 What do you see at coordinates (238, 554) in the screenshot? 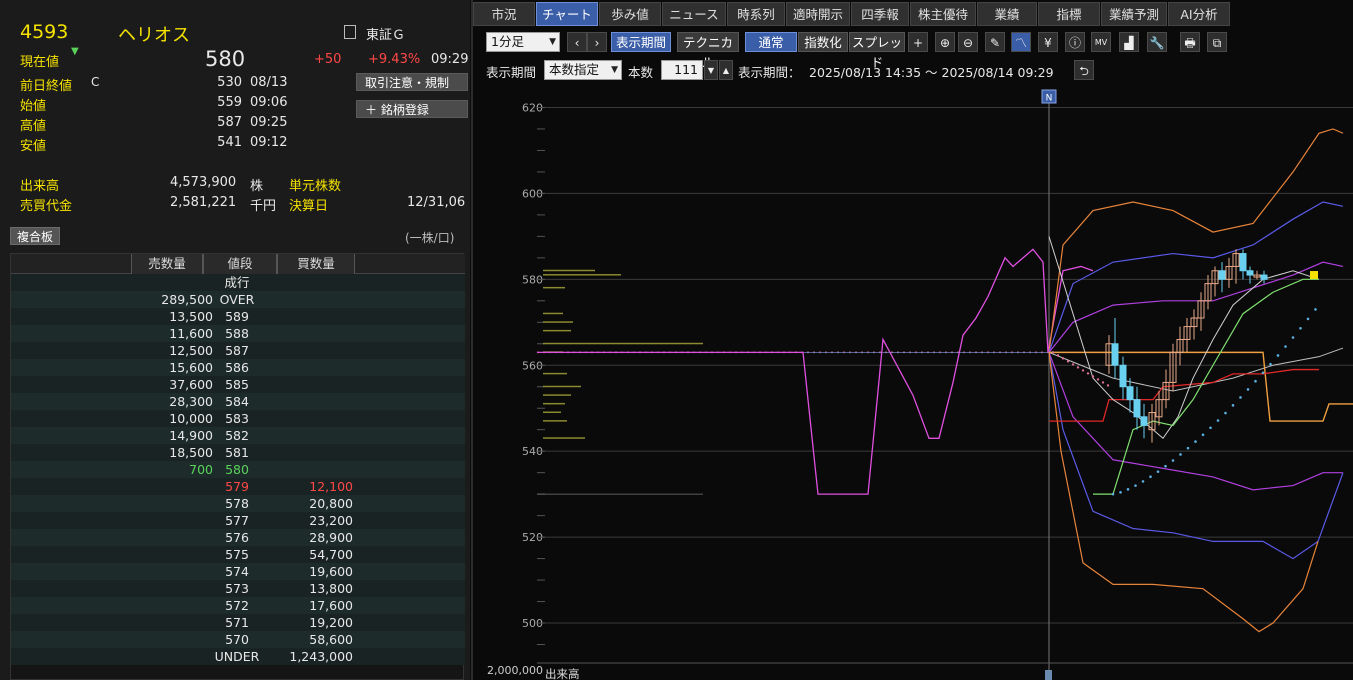
I see `order-book-row: 575 54,700` at bounding box center [238, 554].